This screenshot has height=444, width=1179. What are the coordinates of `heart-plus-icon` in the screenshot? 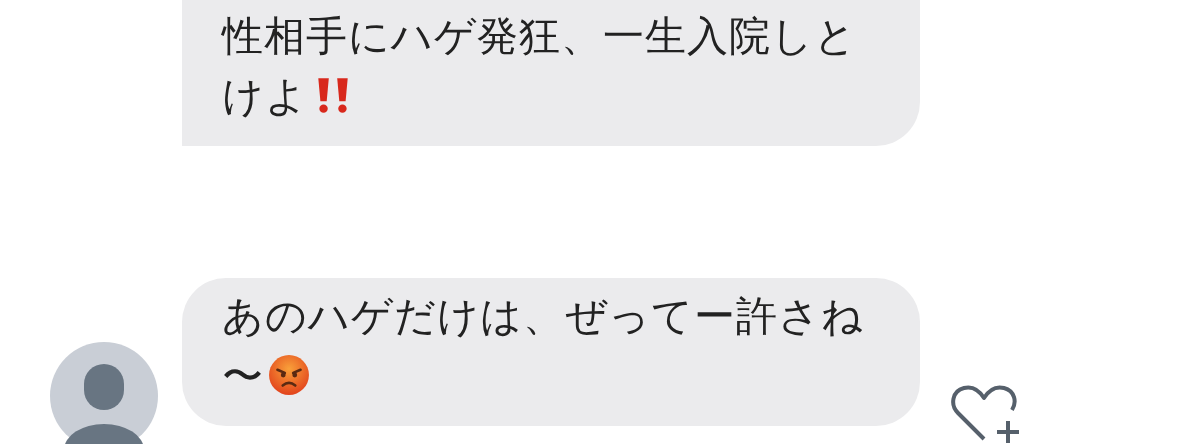 It's located at (985, 413).